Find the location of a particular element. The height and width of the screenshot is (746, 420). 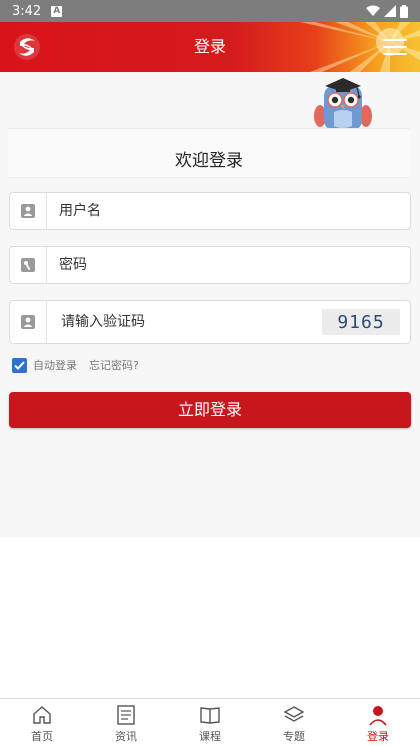

menu-icon is located at coordinates (395, 47).